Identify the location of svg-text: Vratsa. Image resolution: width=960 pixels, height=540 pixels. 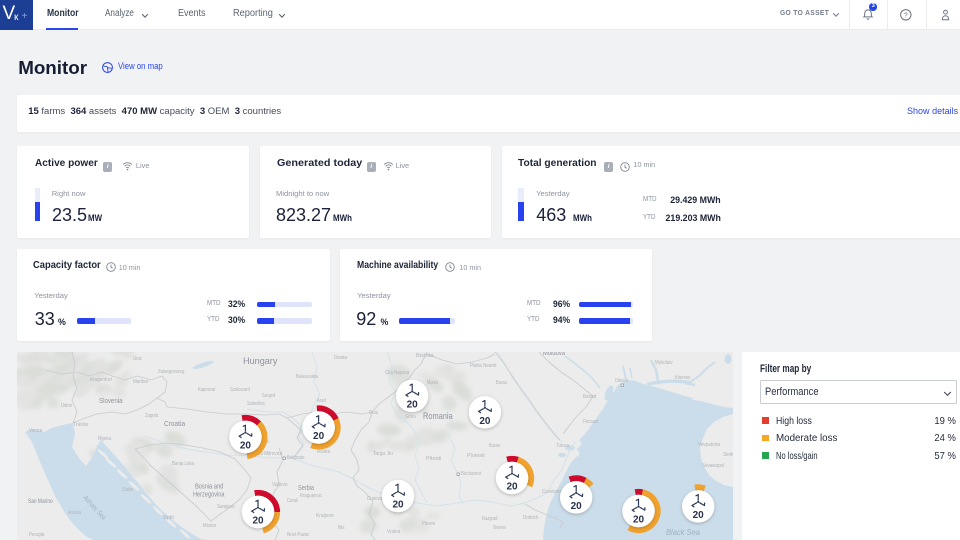
(393, 532).